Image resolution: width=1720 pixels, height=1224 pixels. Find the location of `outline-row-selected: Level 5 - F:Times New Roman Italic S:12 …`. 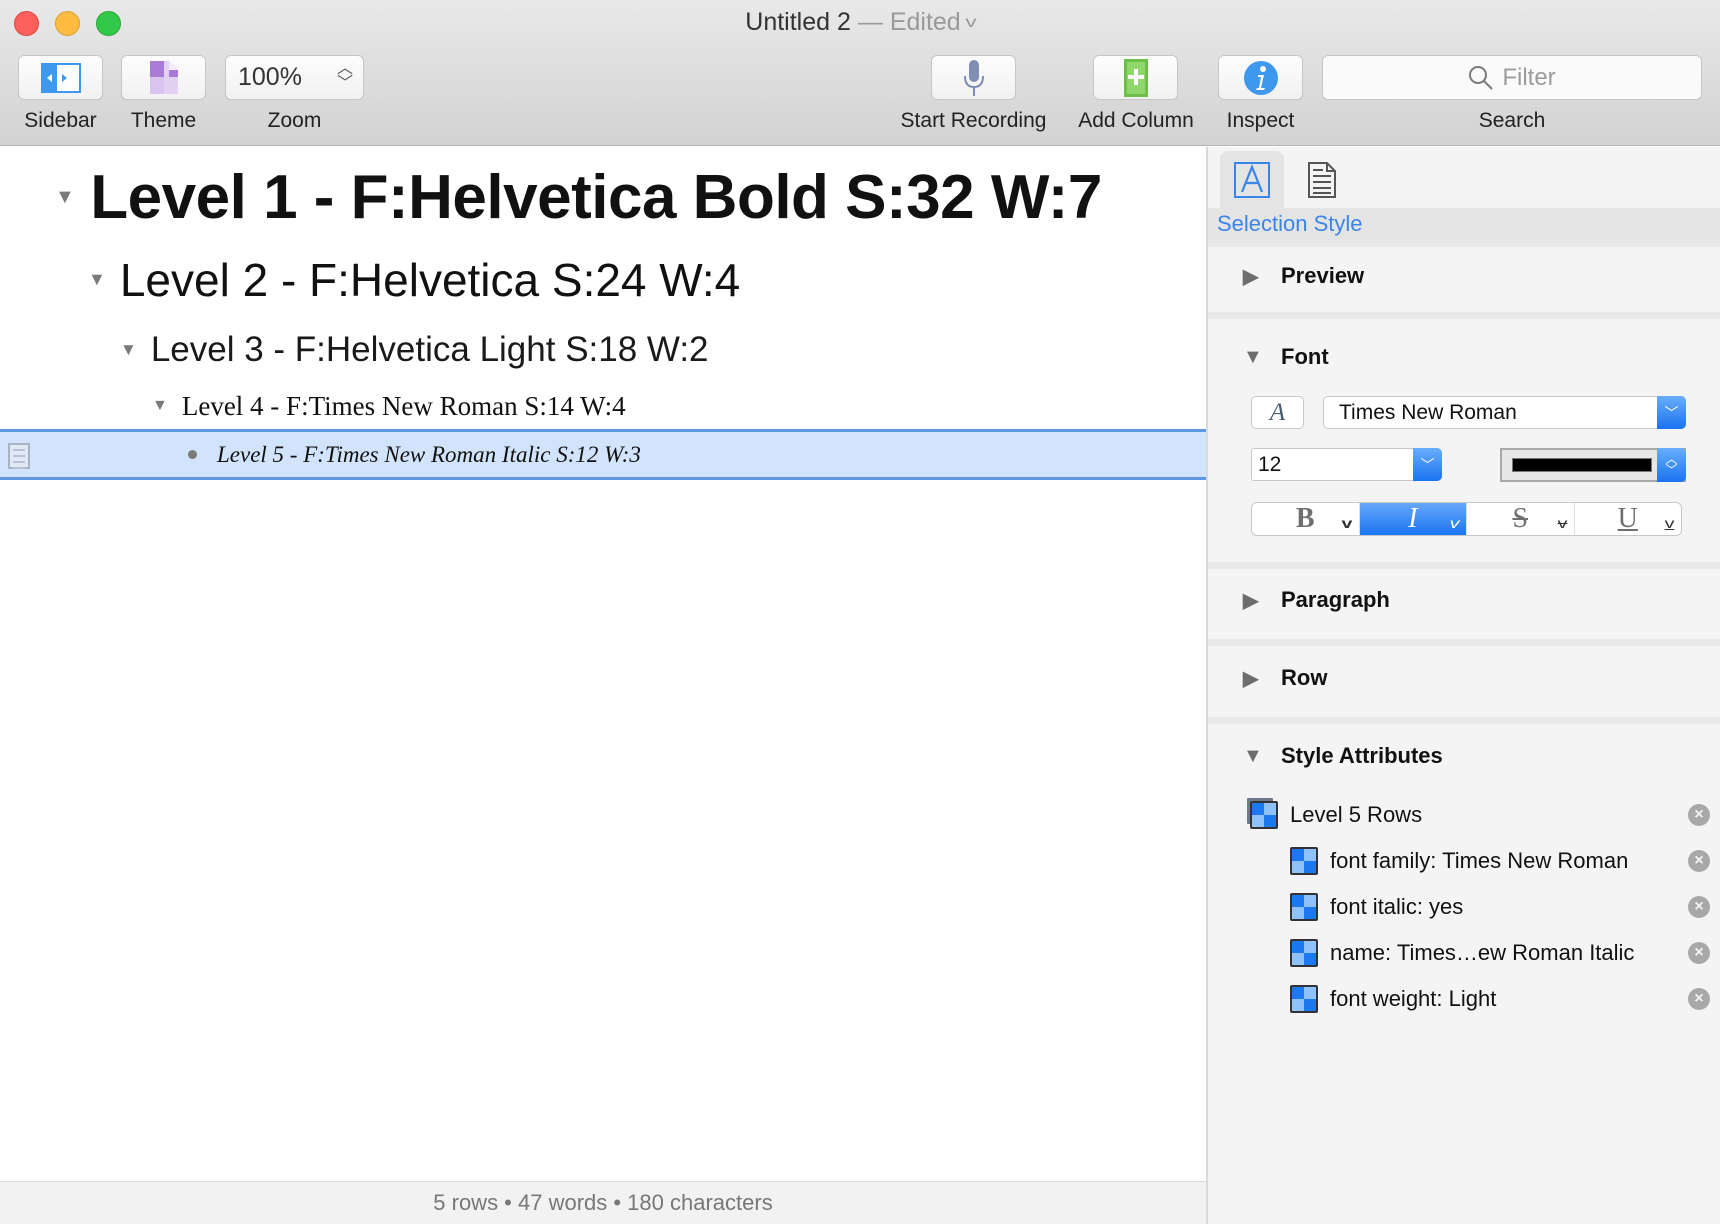

outline-row-selected: Level 5 - F:Times New Roman Italic S:12 … is located at coordinates (603, 454).